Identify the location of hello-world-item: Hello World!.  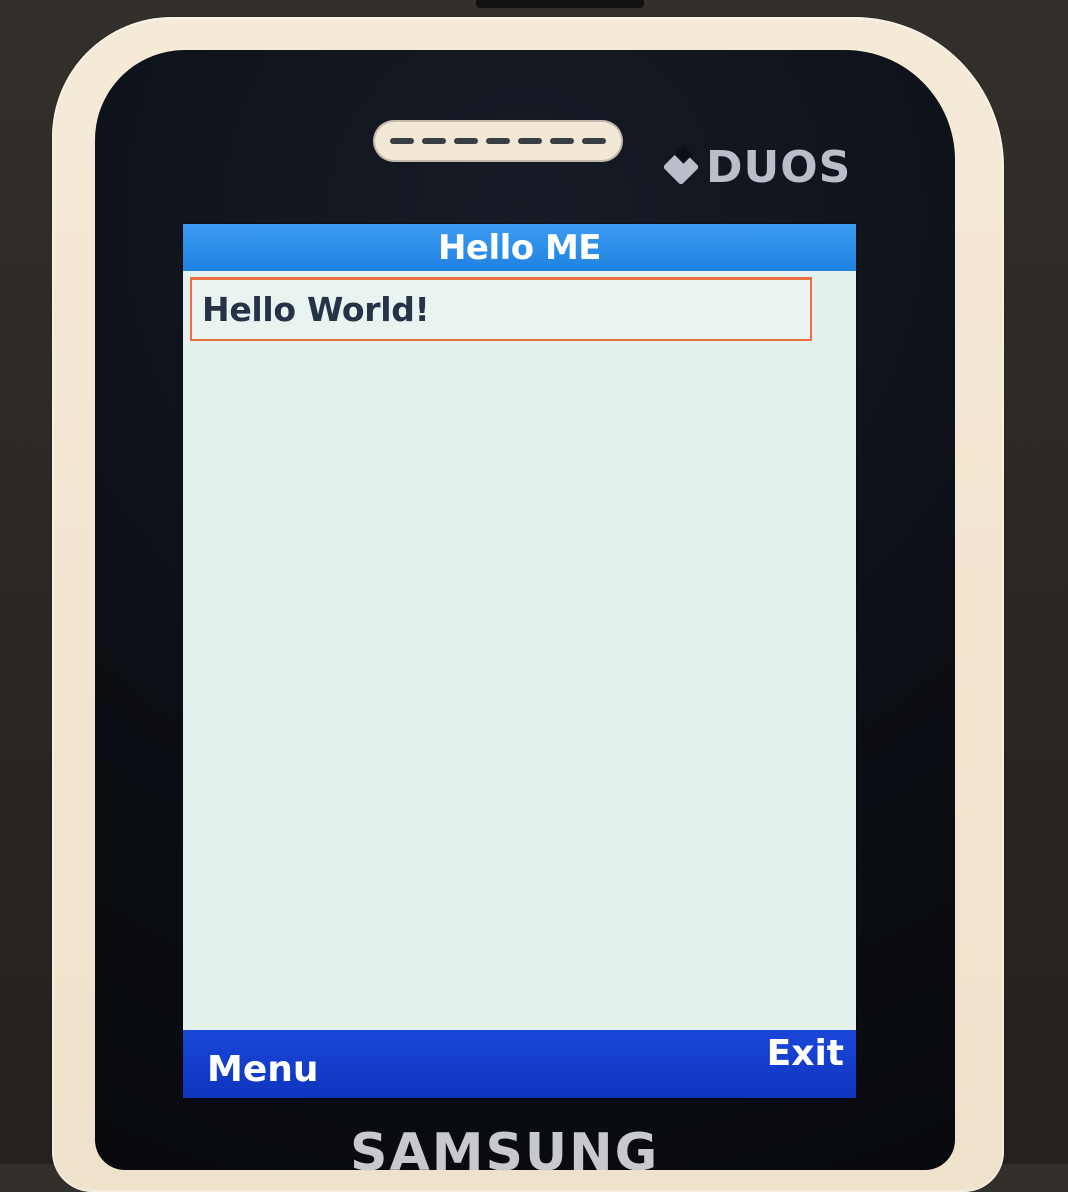
(501, 309).